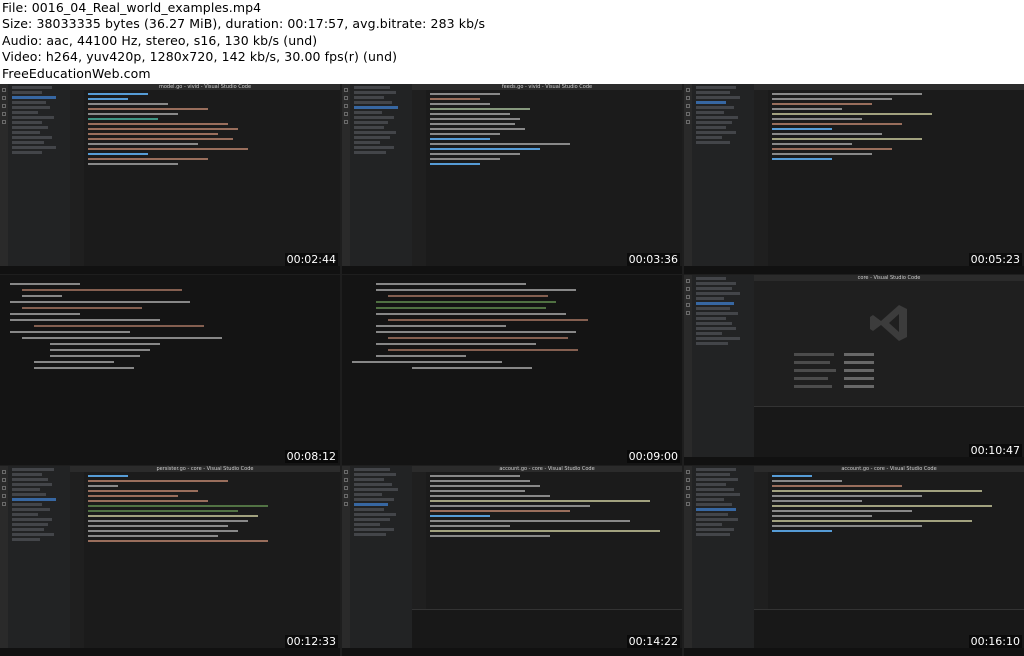 This screenshot has width=1024, height=656. What do you see at coordinates (132, 7) in the screenshot?
I see `file-name: File: 0016_04_Real_world_examples.mp4` at bounding box center [132, 7].